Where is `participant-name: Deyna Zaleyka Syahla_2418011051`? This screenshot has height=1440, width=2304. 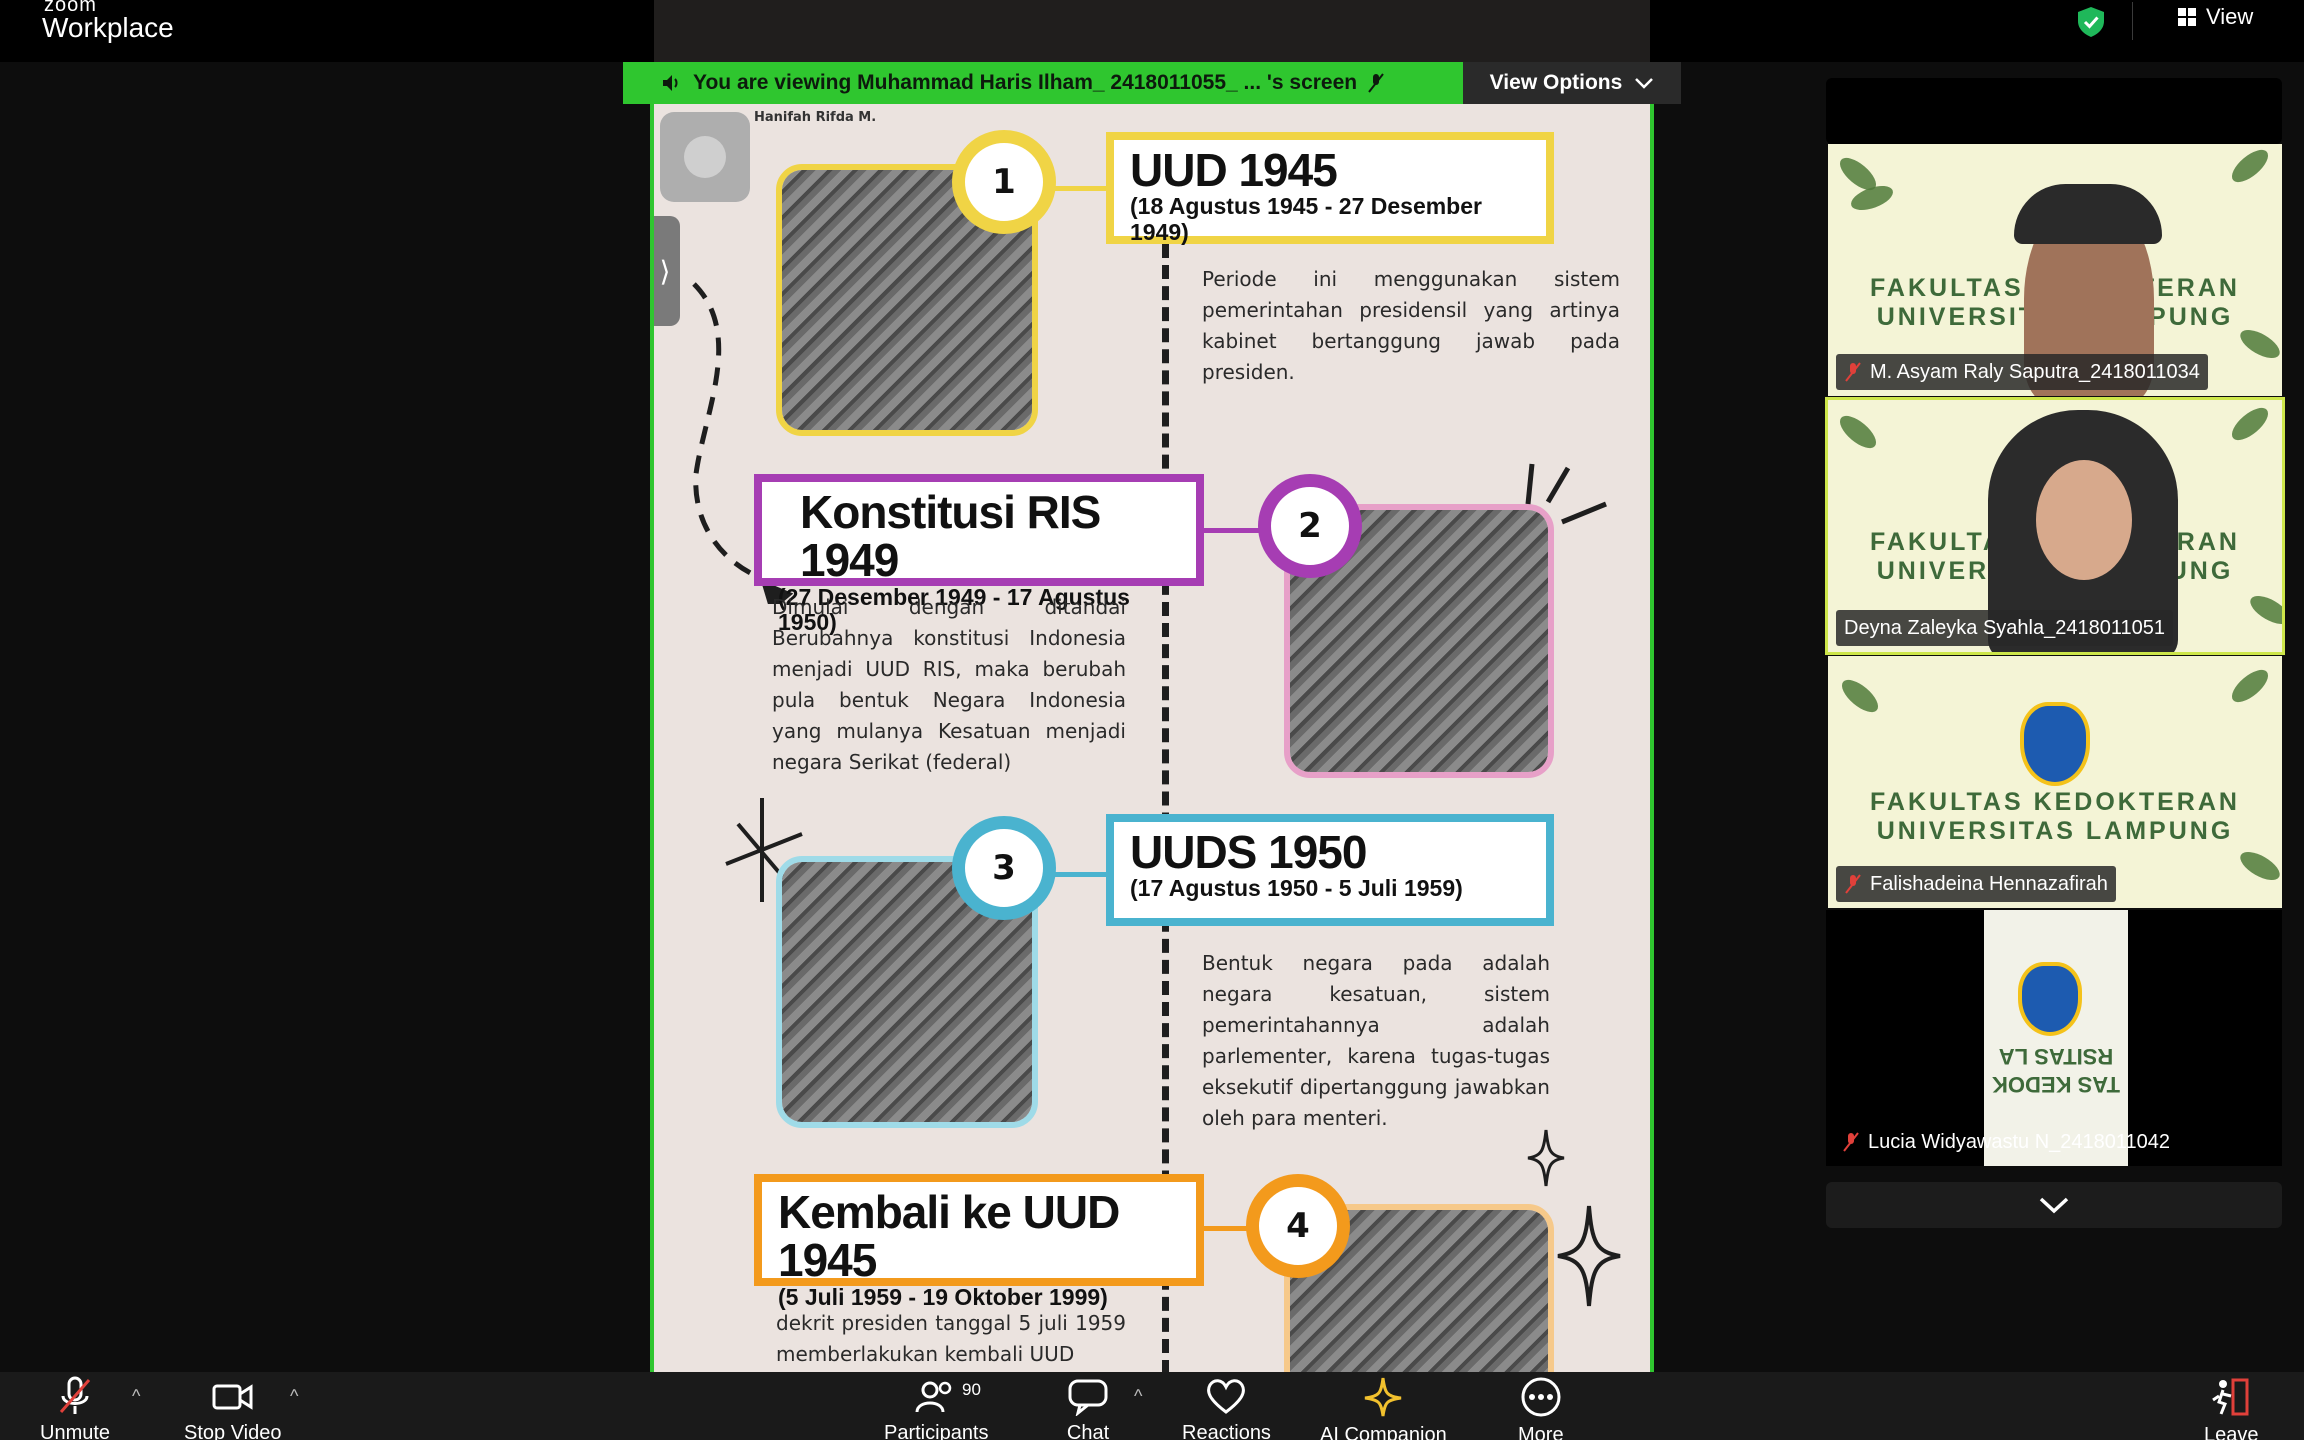 participant-name: Deyna Zaleyka Syahla_2418011051 is located at coordinates (2004, 627).